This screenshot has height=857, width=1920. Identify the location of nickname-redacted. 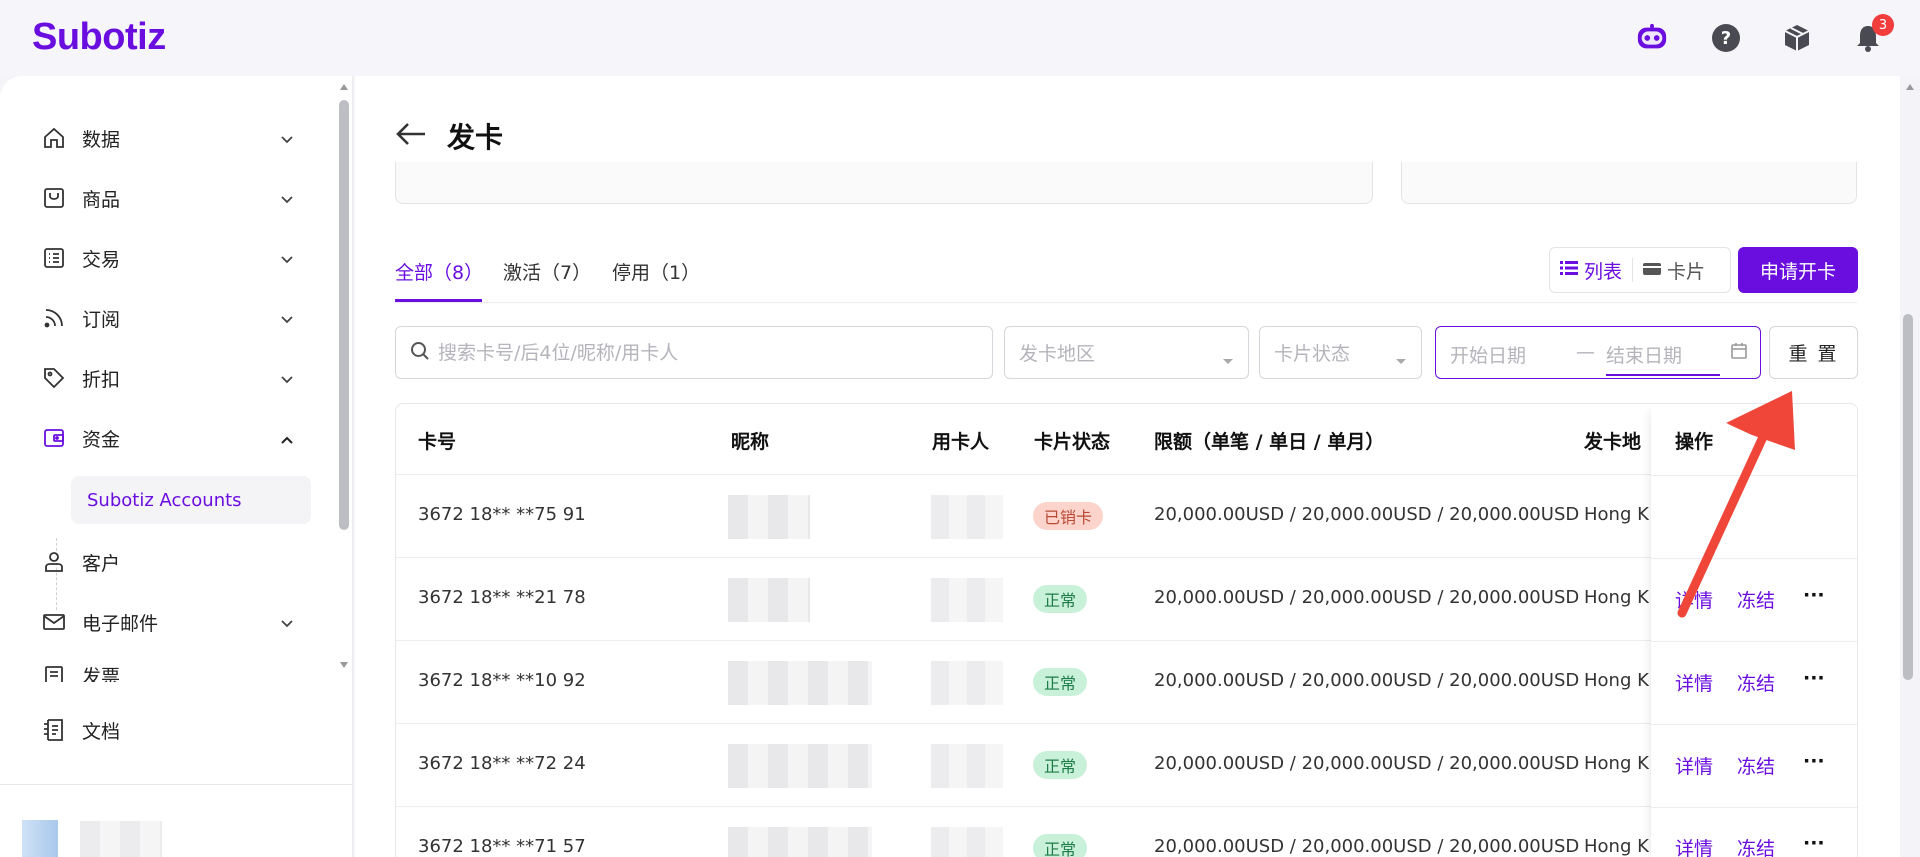
(800, 842).